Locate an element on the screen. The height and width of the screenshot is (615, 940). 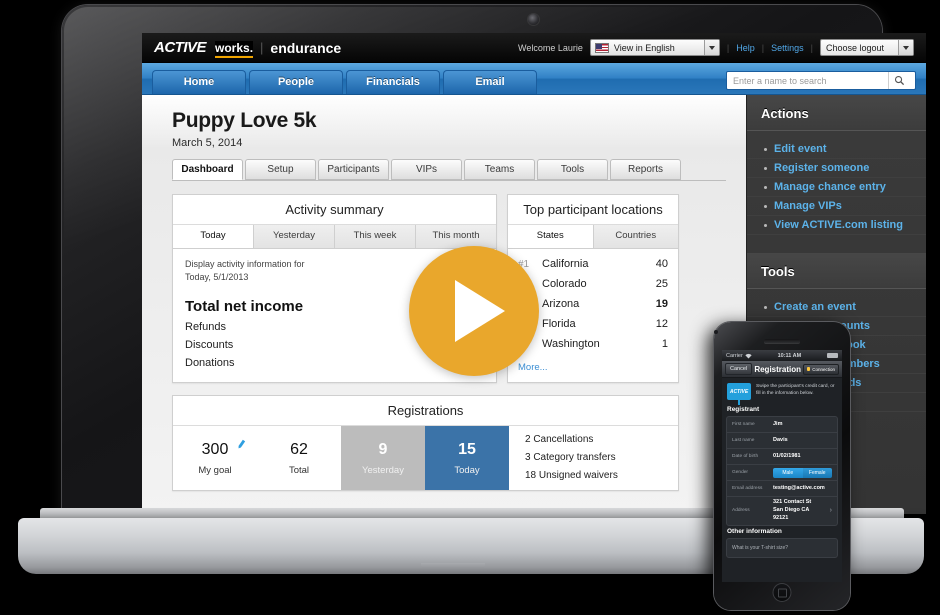
nav-tab-financials: Financials is located at coordinates (393, 82).